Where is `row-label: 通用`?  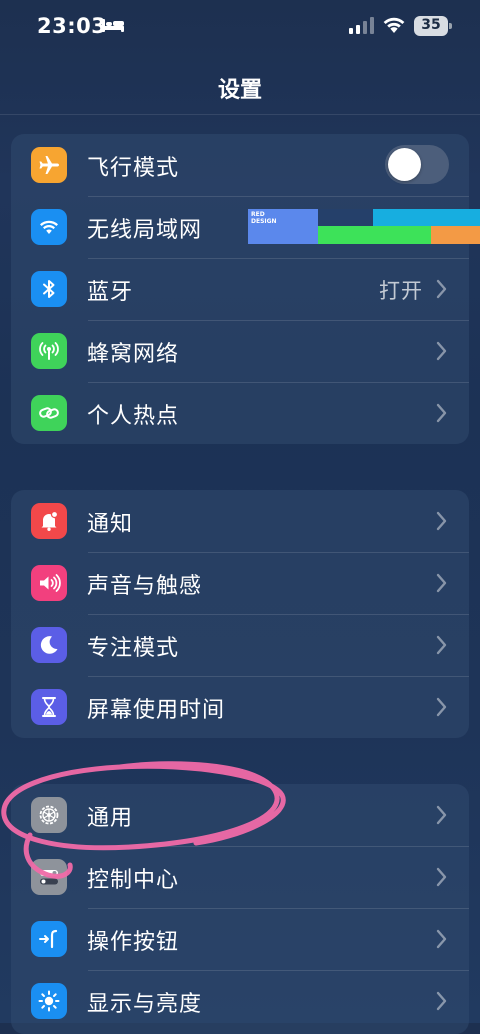 row-label: 通用 is located at coordinates (110, 818).